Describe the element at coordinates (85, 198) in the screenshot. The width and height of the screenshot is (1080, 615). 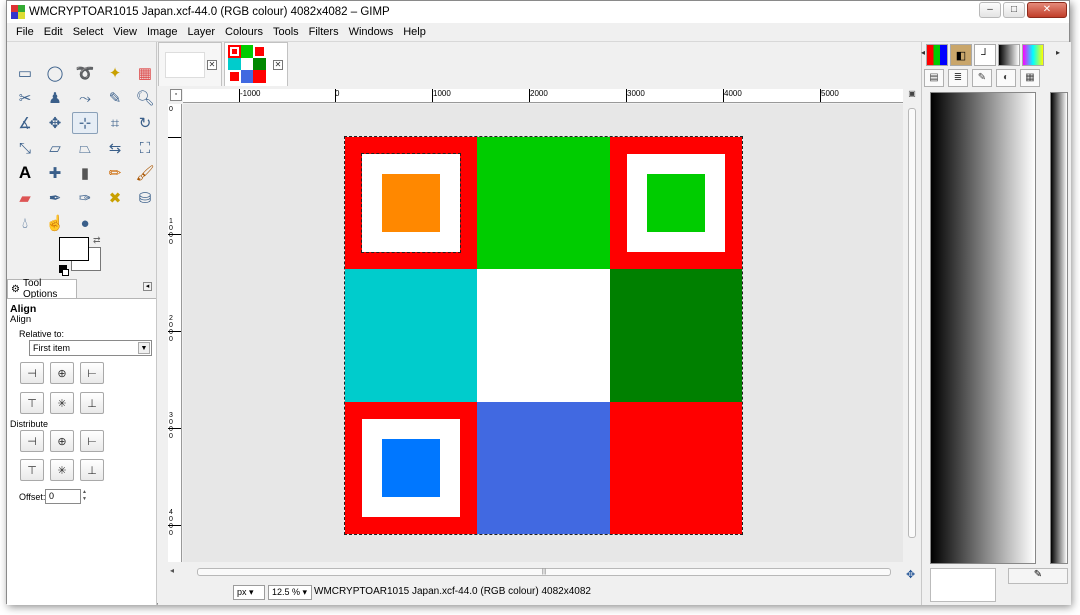
I see `ink-icon: ✑` at that location.